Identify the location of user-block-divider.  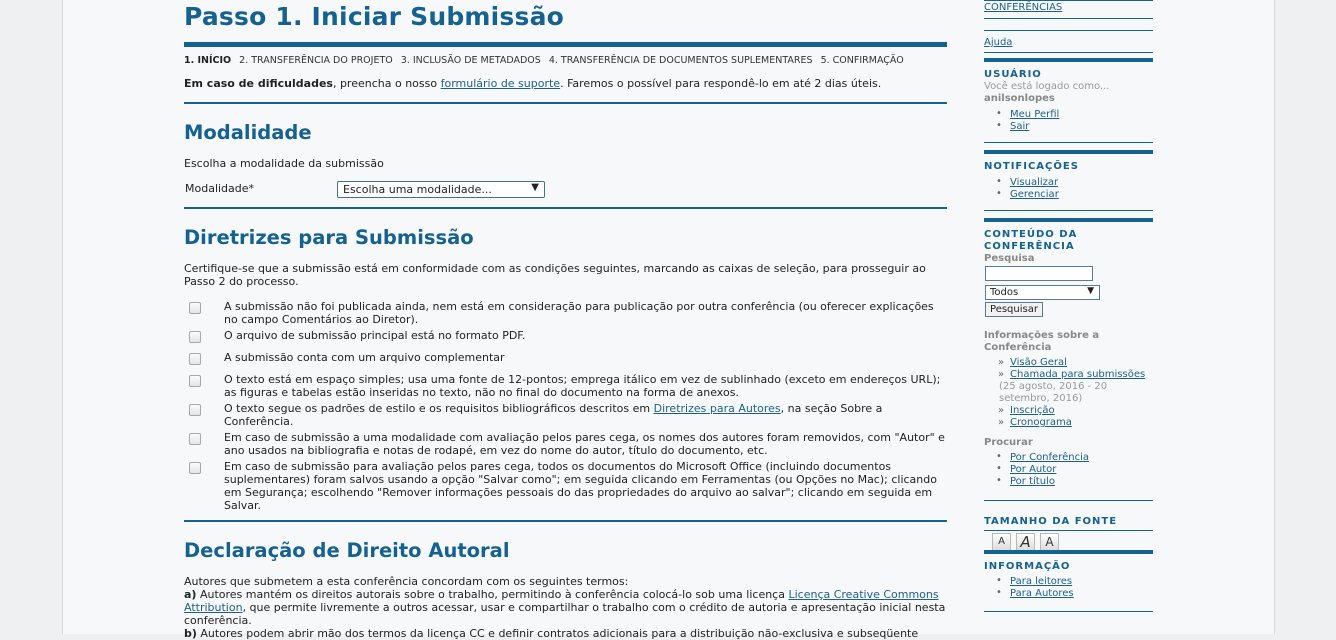
(1068, 60).